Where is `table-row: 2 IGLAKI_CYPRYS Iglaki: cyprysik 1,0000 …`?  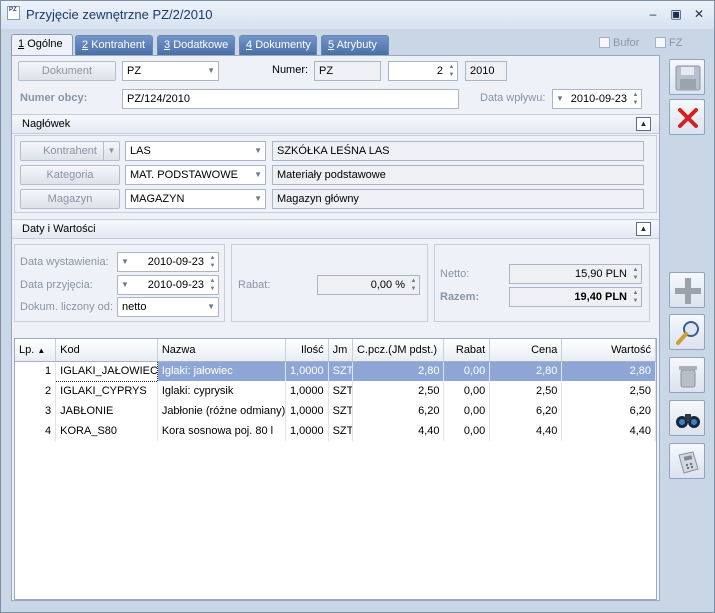 table-row: 2 IGLAKI_CYPRYS Iglaki: cyprysik 1,0000 … is located at coordinates (335, 391).